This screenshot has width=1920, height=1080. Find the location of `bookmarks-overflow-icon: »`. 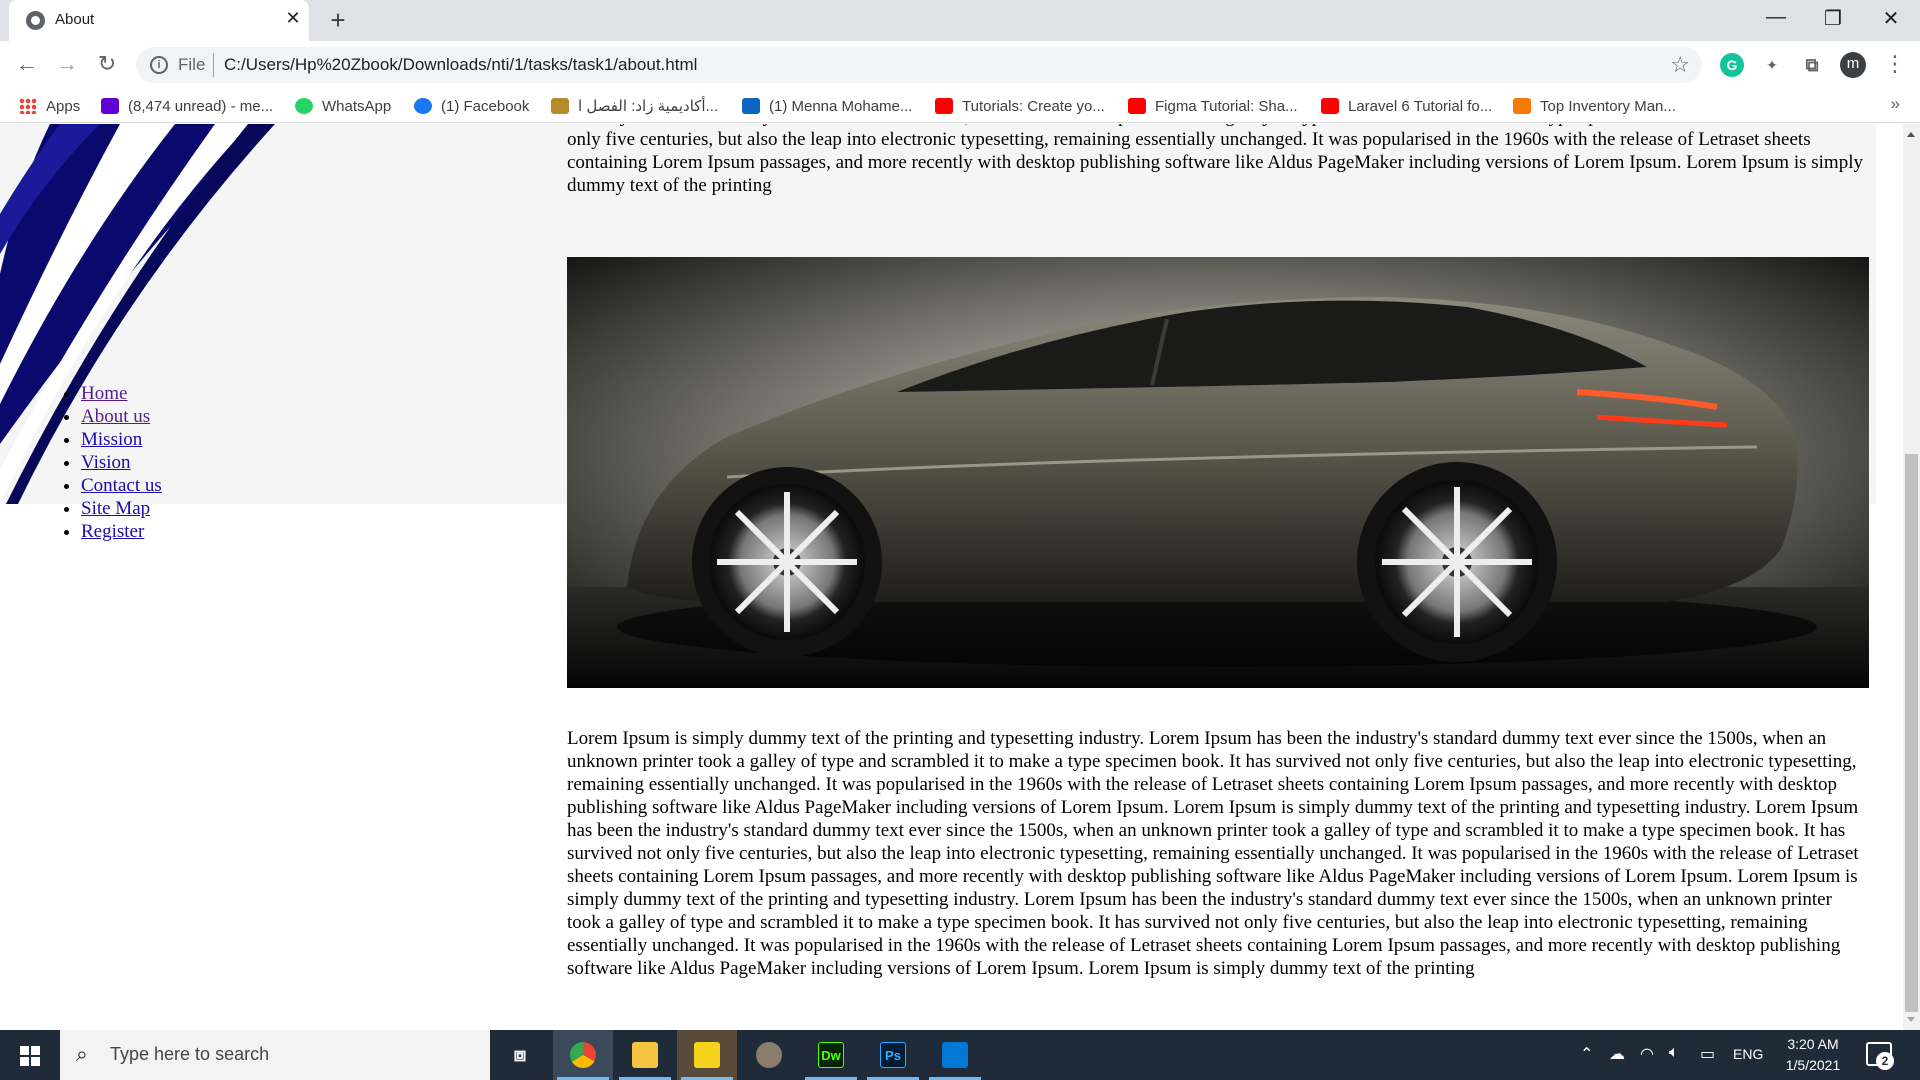

bookmarks-overflow-icon: » is located at coordinates (1895, 104).